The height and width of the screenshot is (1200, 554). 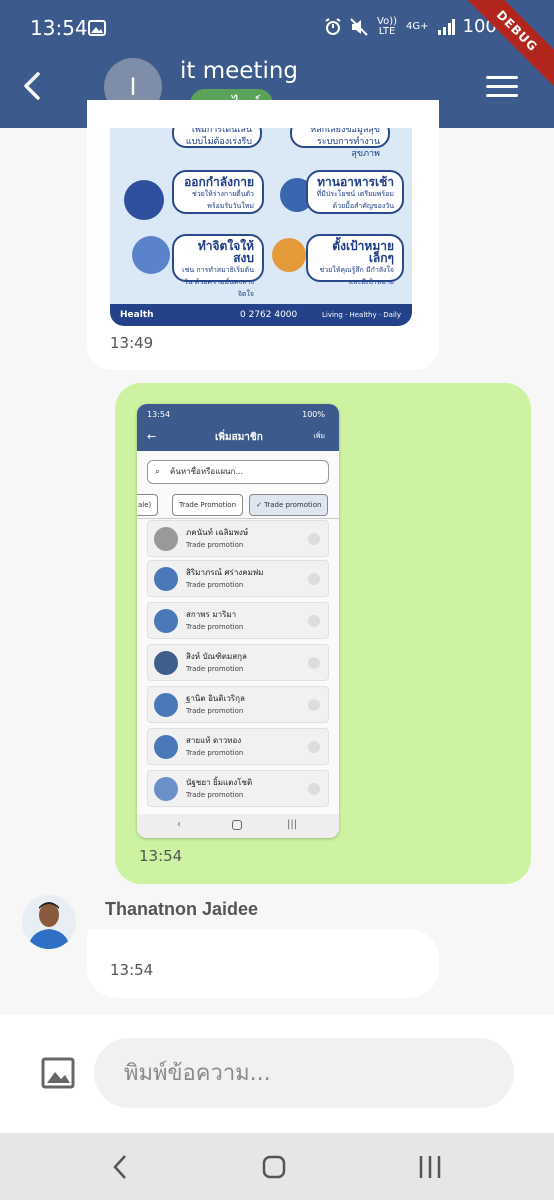 What do you see at coordinates (274, 1167) in the screenshot?
I see `nav-home-icon` at bounding box center [274, 1167].